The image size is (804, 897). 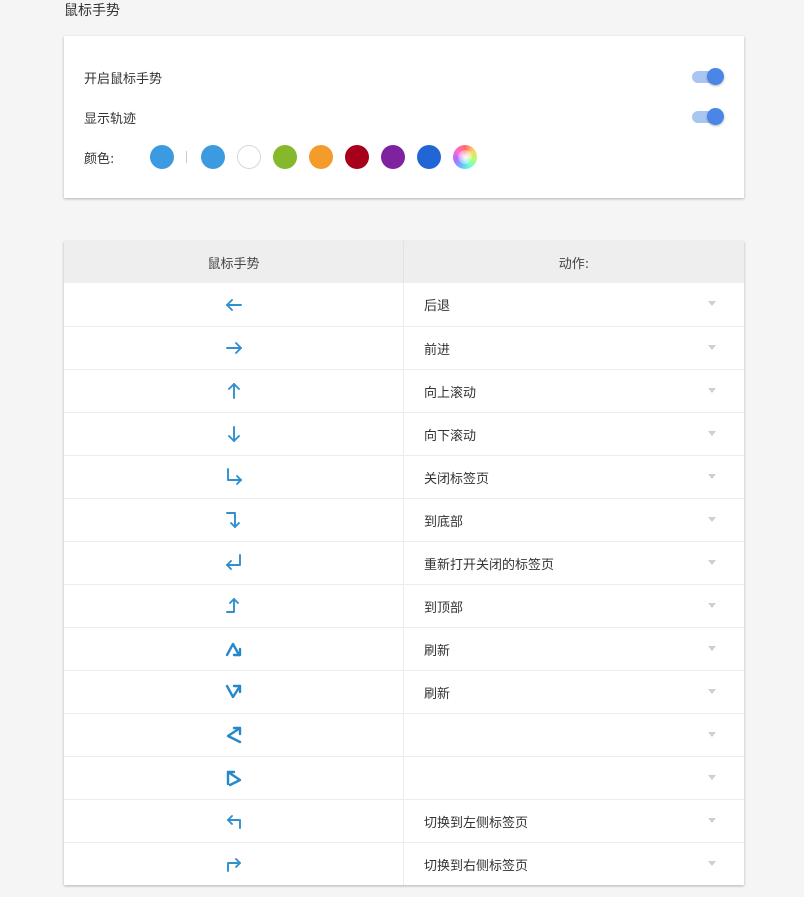 What do you see at coordinates (234, 262) in the screenshot?
I see `gesture-column-header: 鼠标手势` at bounding box center [234, 262].